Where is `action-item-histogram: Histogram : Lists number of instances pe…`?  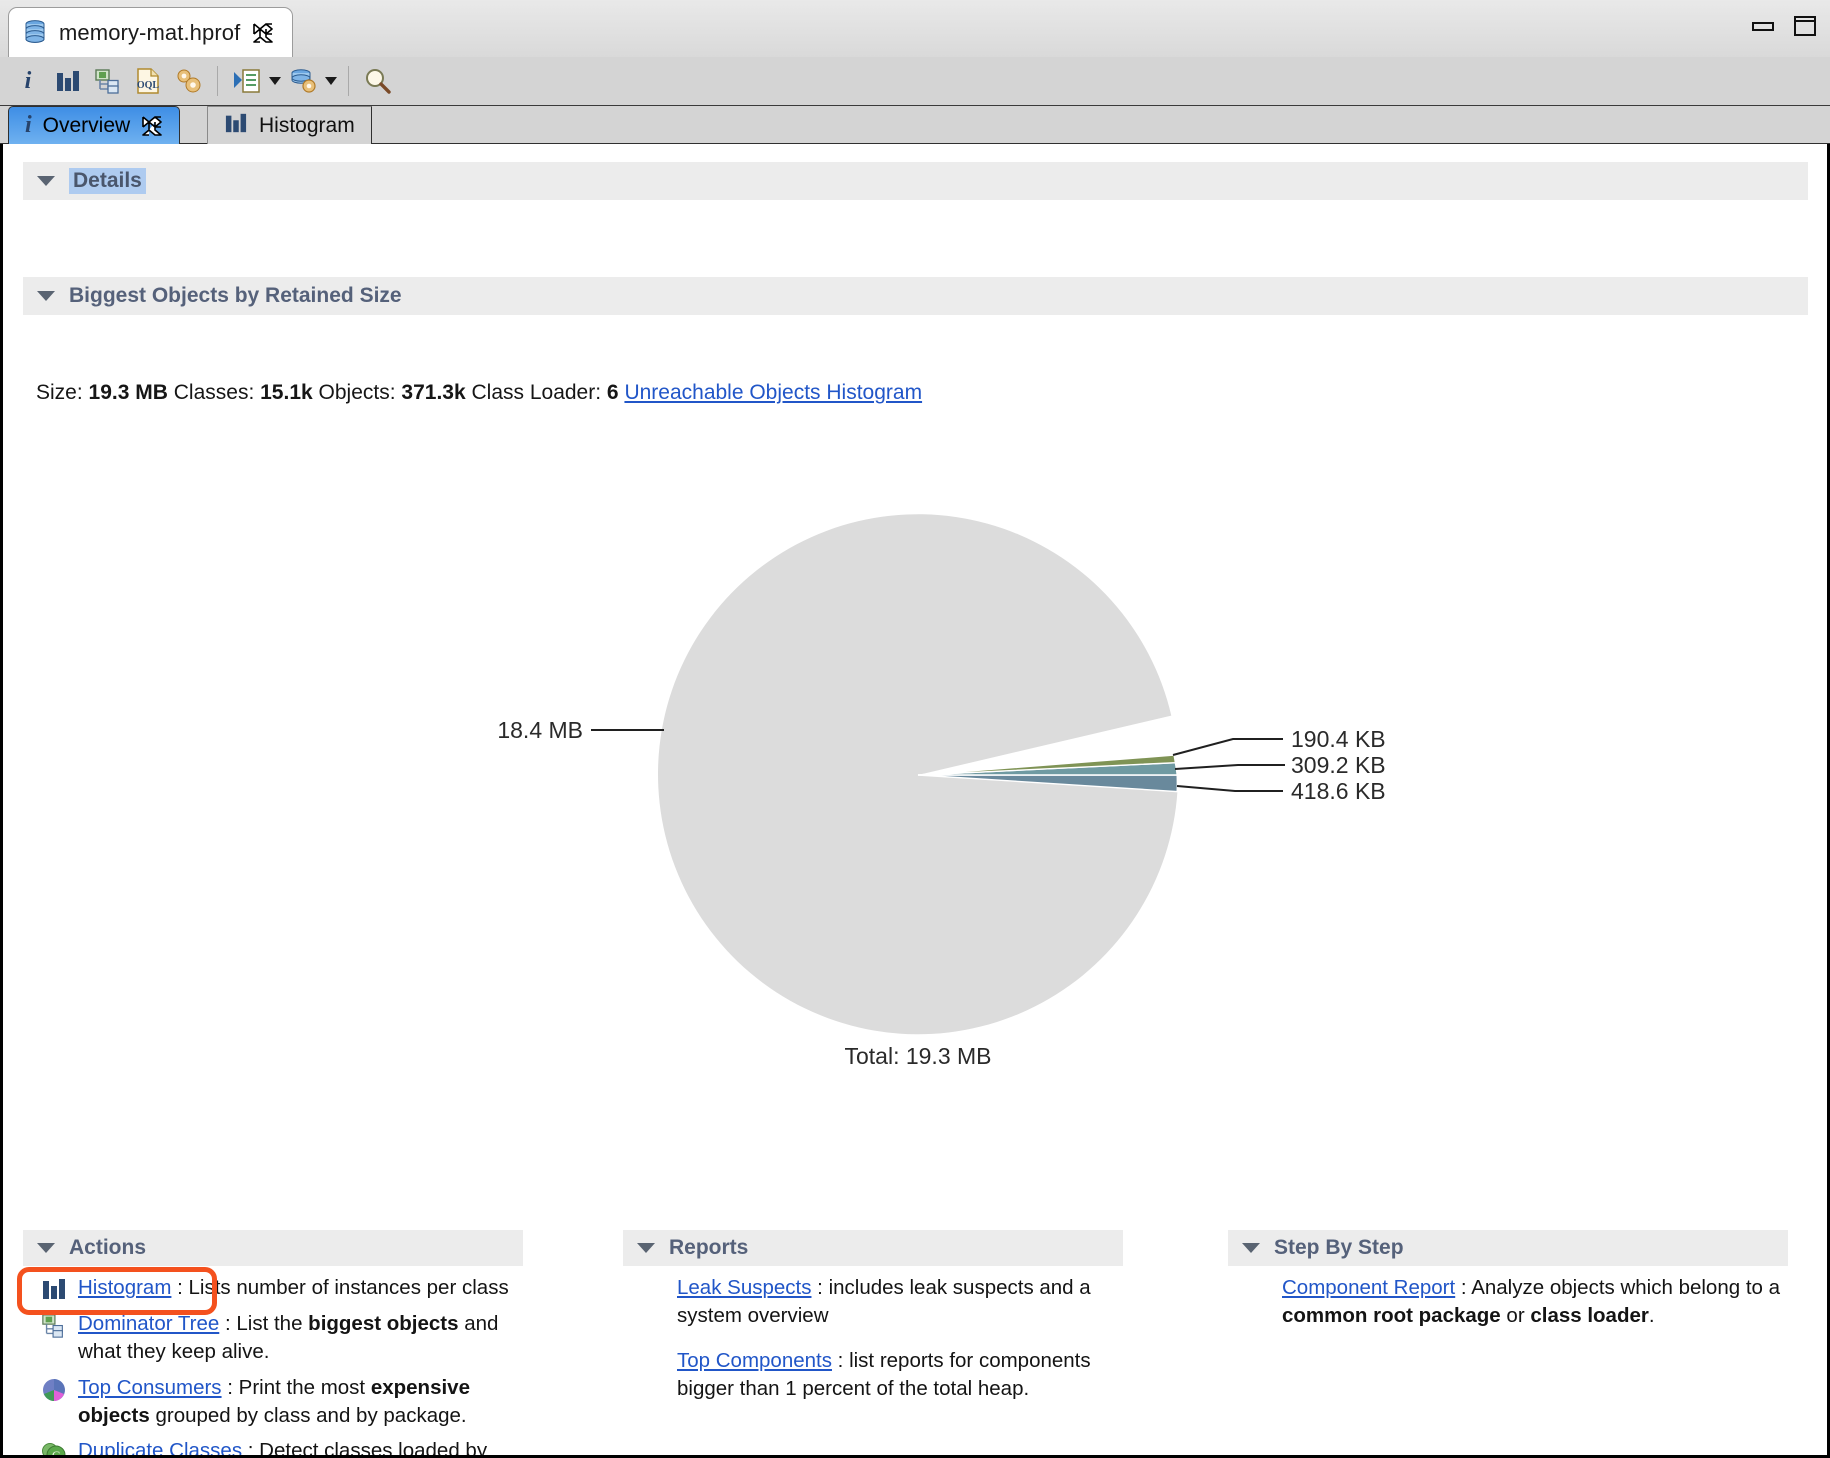 action-item-histogram: Histogram : Lists number of instances pe… is located at coordinates (286, 1288).